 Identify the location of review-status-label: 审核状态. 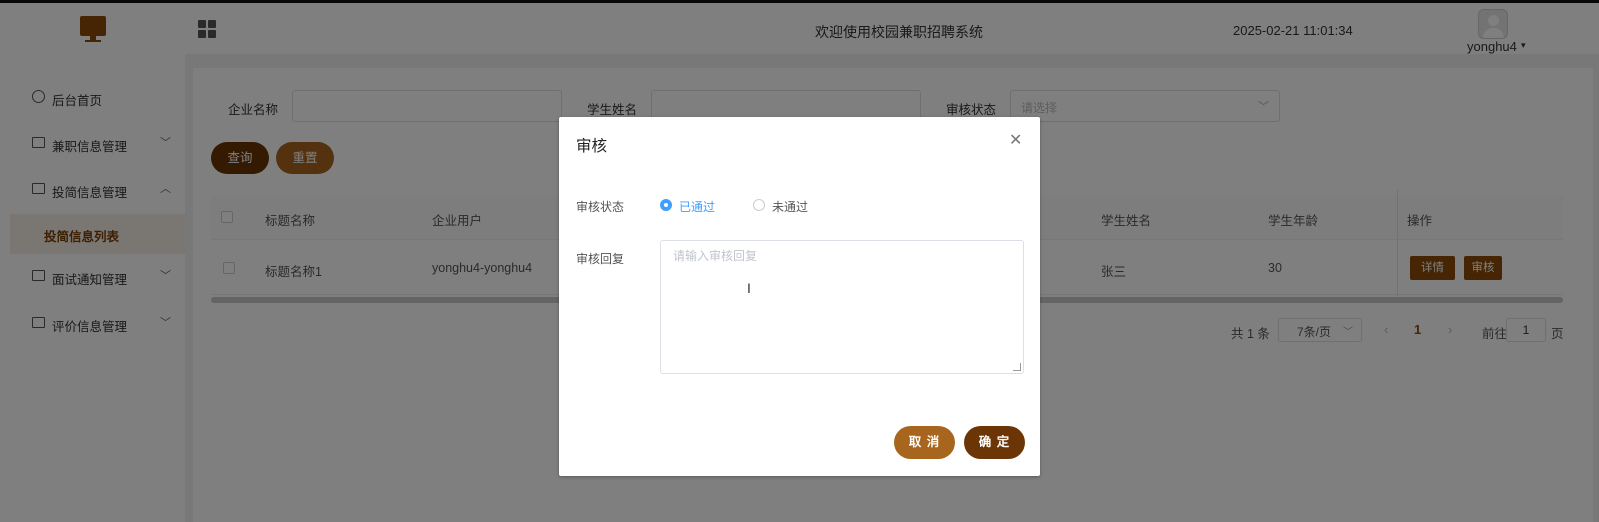
(600, 207).